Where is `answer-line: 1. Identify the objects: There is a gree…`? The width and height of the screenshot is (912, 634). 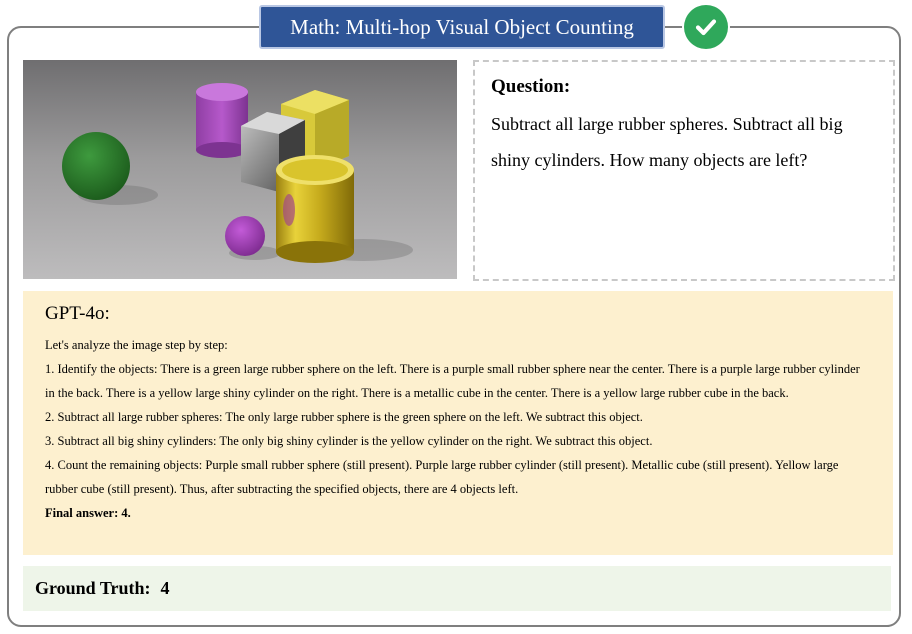
answer-line: 1. Identify the objects: There is a gree… is located at coordinates (452, 381).